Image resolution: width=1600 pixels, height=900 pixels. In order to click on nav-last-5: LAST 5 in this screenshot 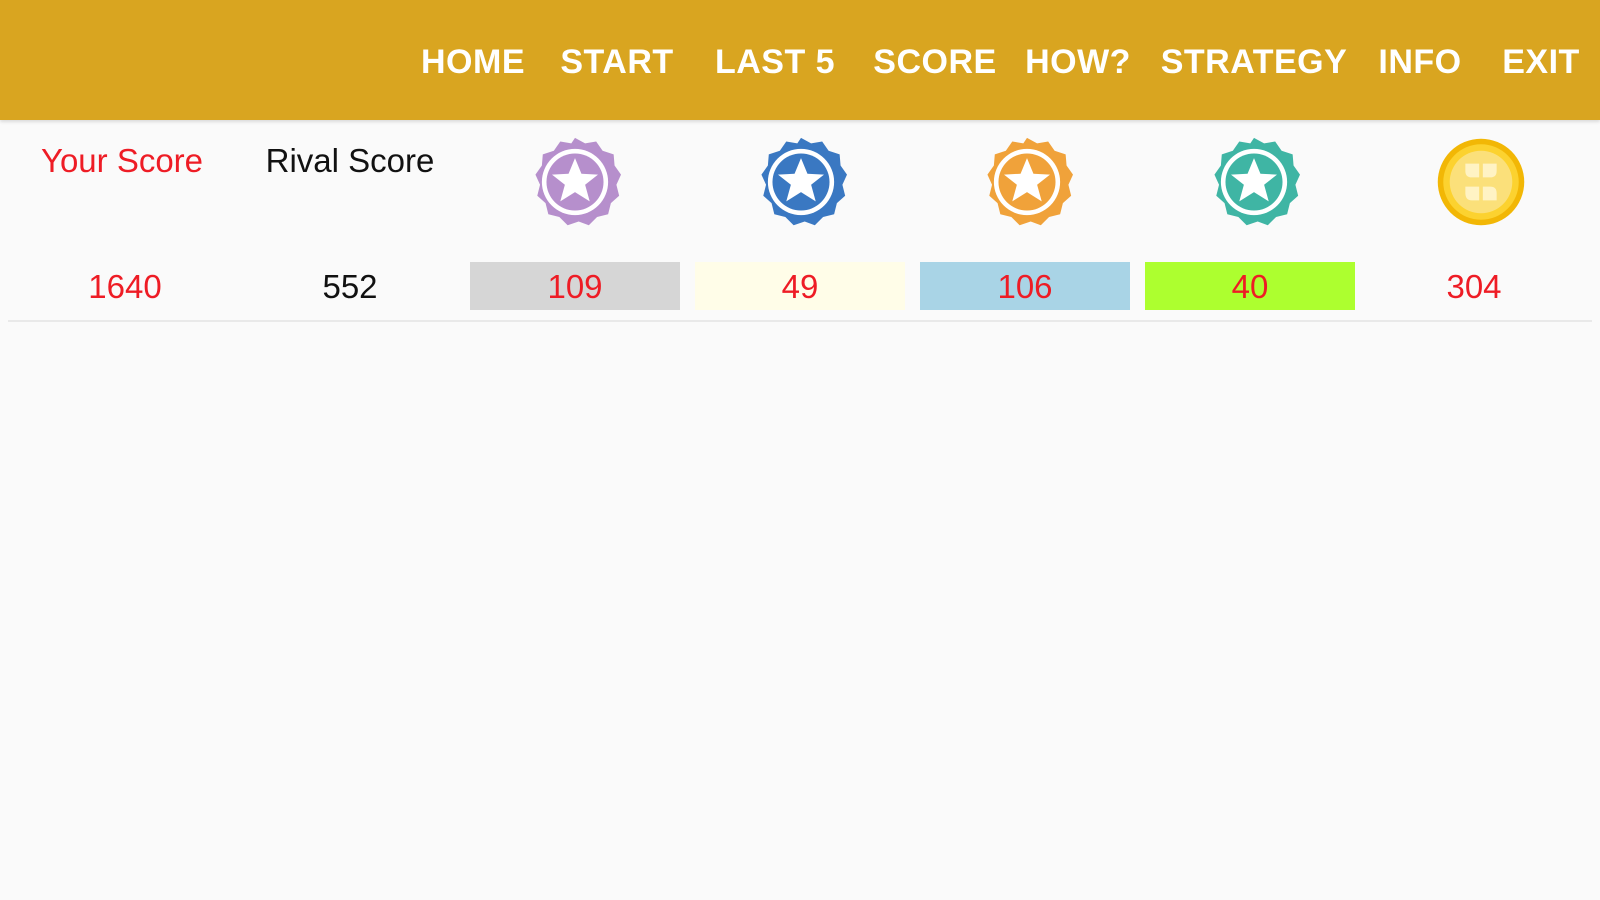, I will do `click(775, 60)`.